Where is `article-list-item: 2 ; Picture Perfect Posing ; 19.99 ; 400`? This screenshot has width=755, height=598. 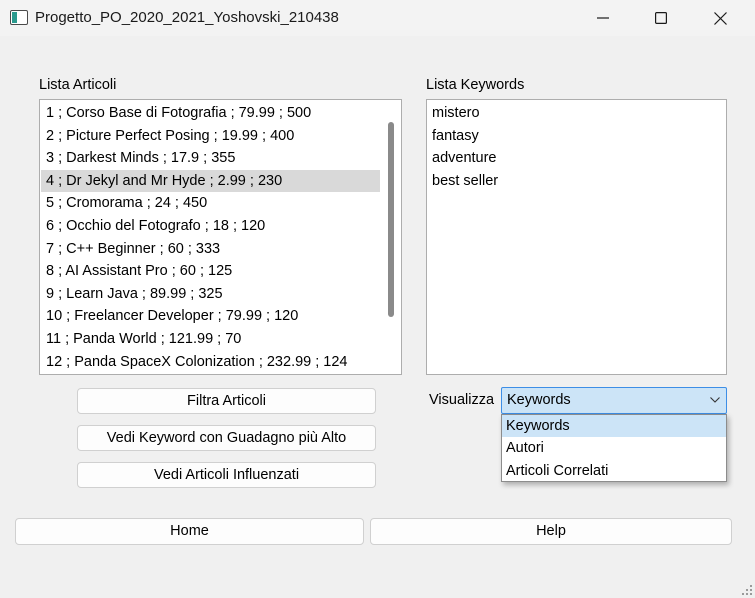
article-list-item: 2 ; Picture Perfect Posing ; 19.99 ; 400 is located at coordinates (210, 136).